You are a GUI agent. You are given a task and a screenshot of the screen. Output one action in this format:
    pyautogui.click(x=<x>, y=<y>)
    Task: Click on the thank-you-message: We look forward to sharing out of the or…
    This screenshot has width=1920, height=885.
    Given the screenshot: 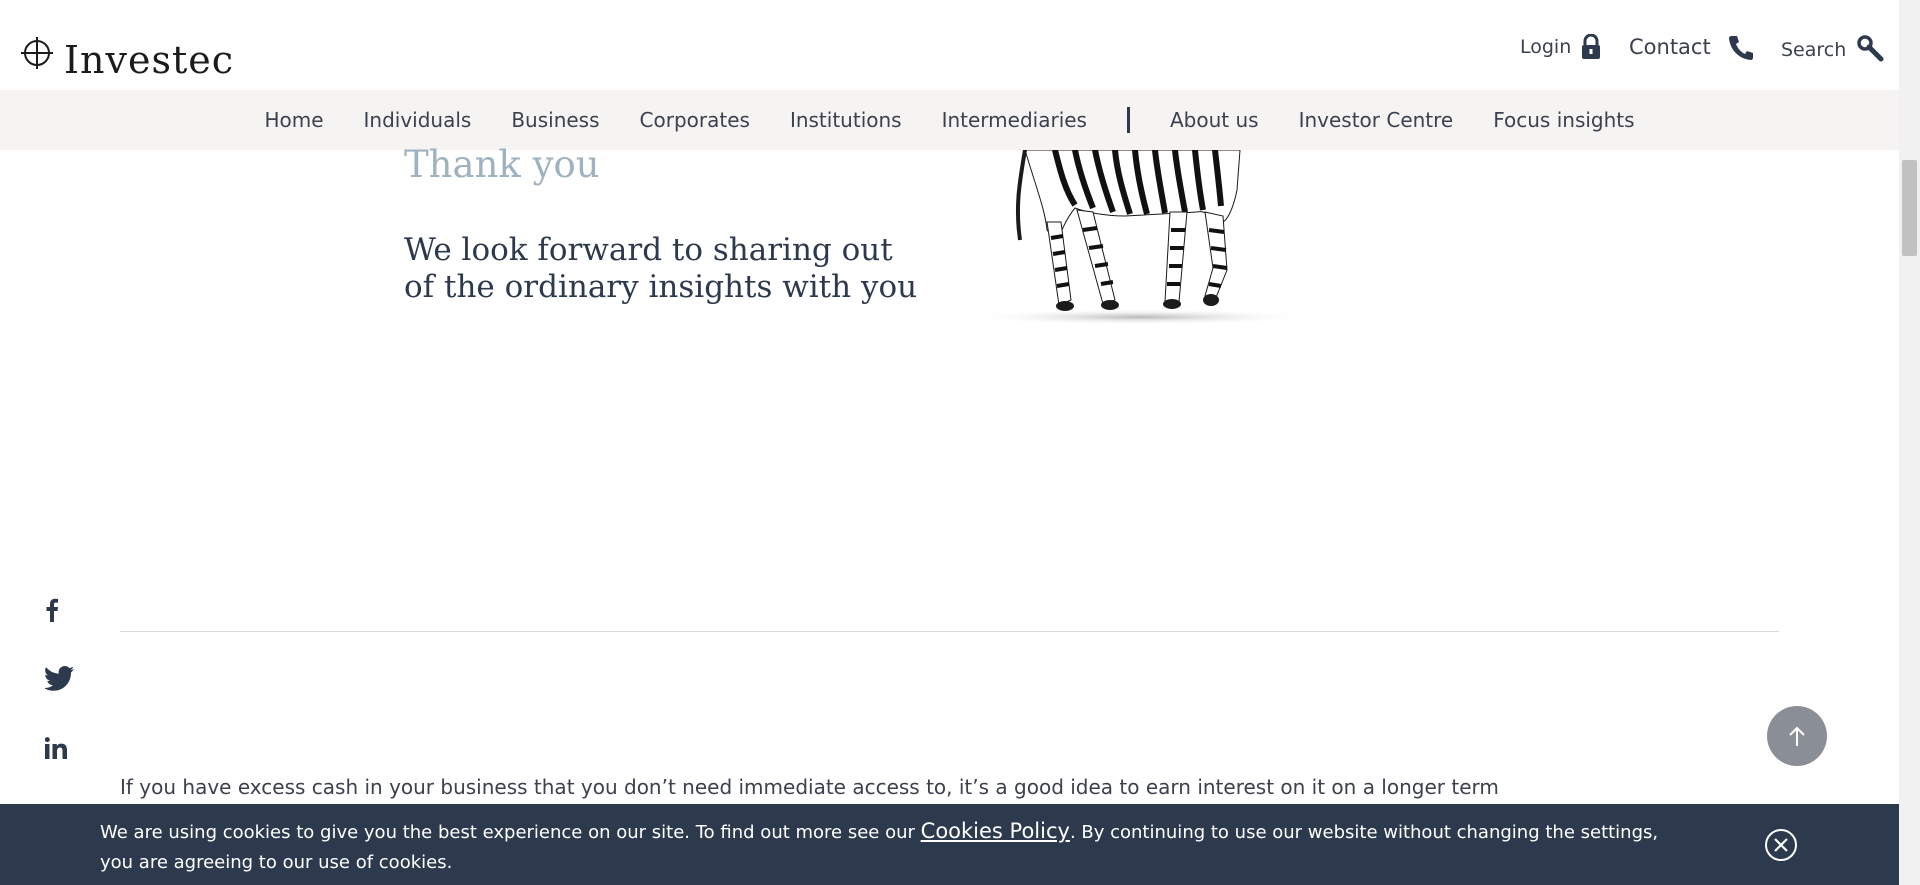 What is the action you would take?
    pyautogui.click(x=661, y=268)
    